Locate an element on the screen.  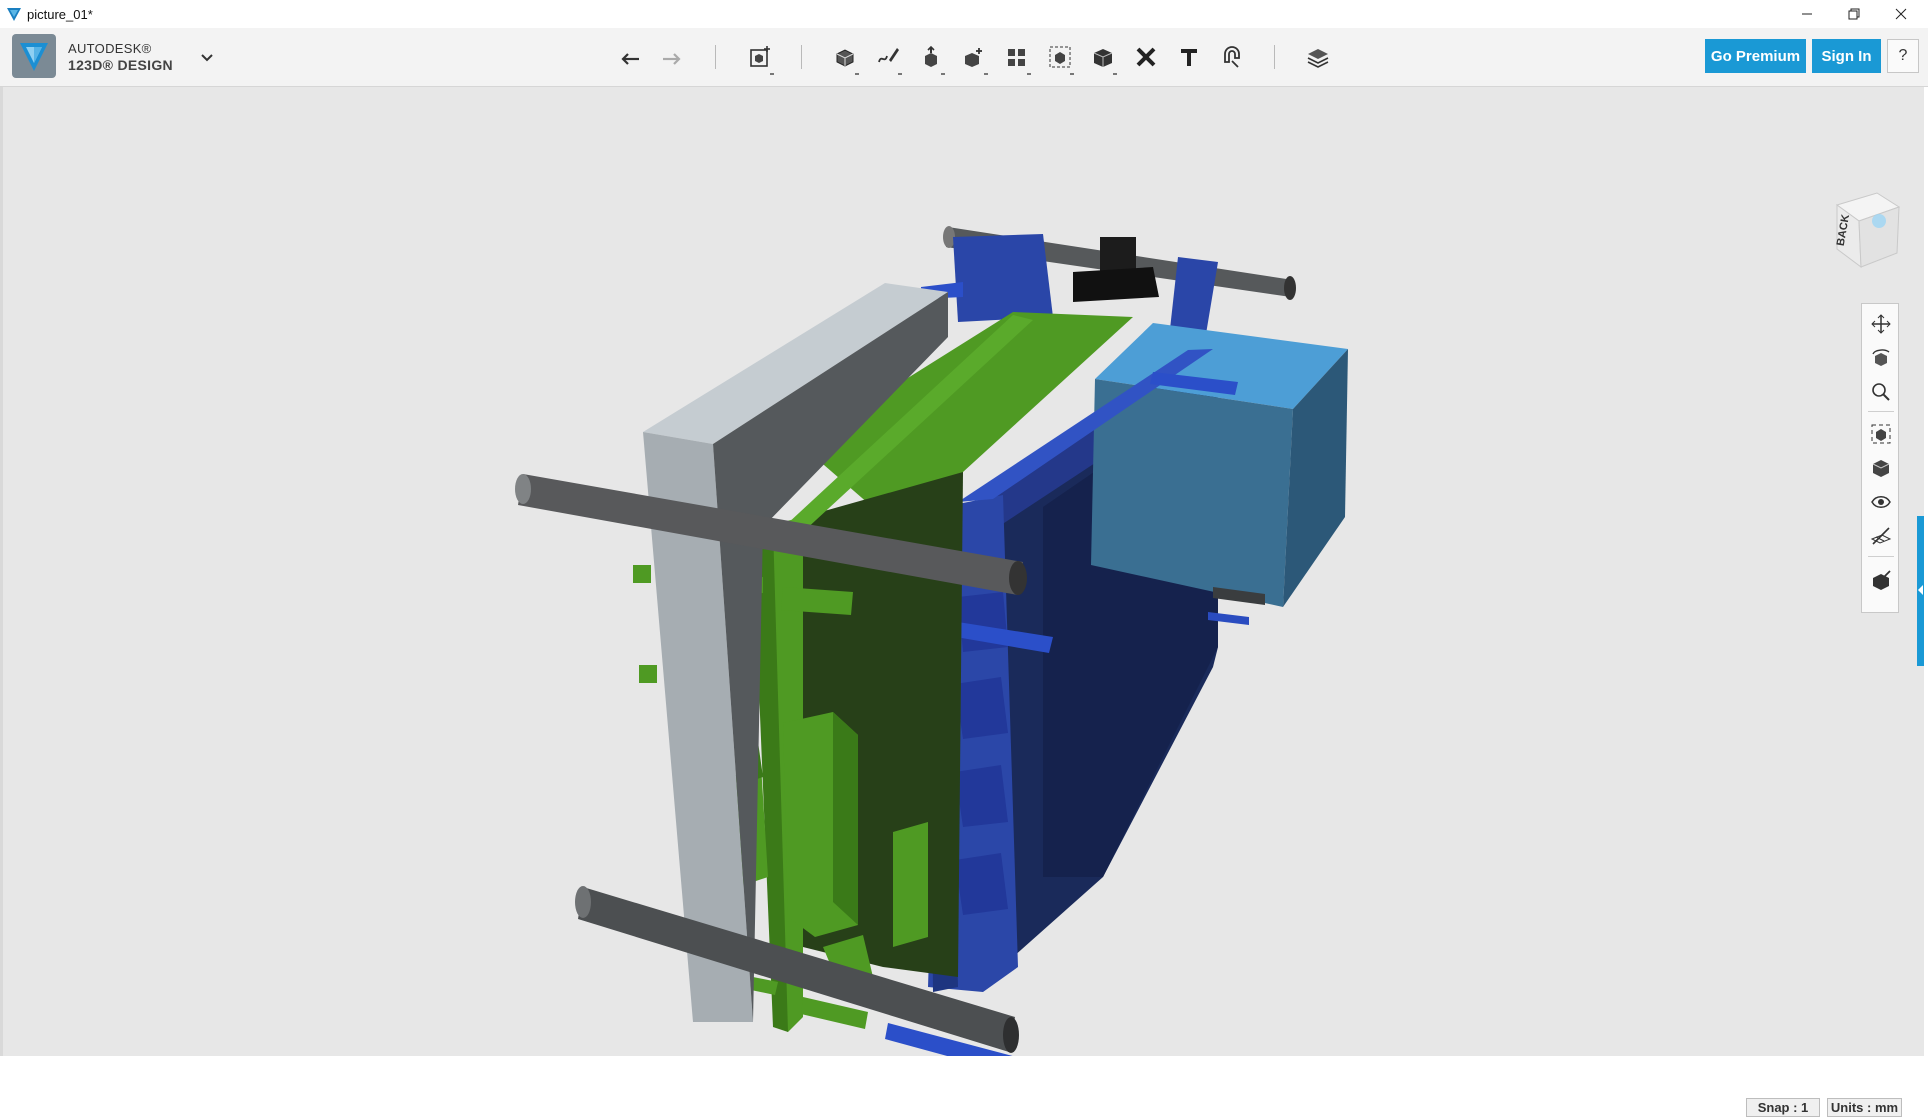
pattern-button is located at coordinates (1017, 58).